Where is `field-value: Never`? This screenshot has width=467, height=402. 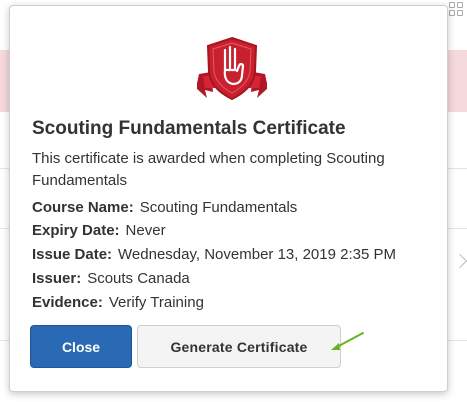 field-value: Never is located at coordinates (145, 230).